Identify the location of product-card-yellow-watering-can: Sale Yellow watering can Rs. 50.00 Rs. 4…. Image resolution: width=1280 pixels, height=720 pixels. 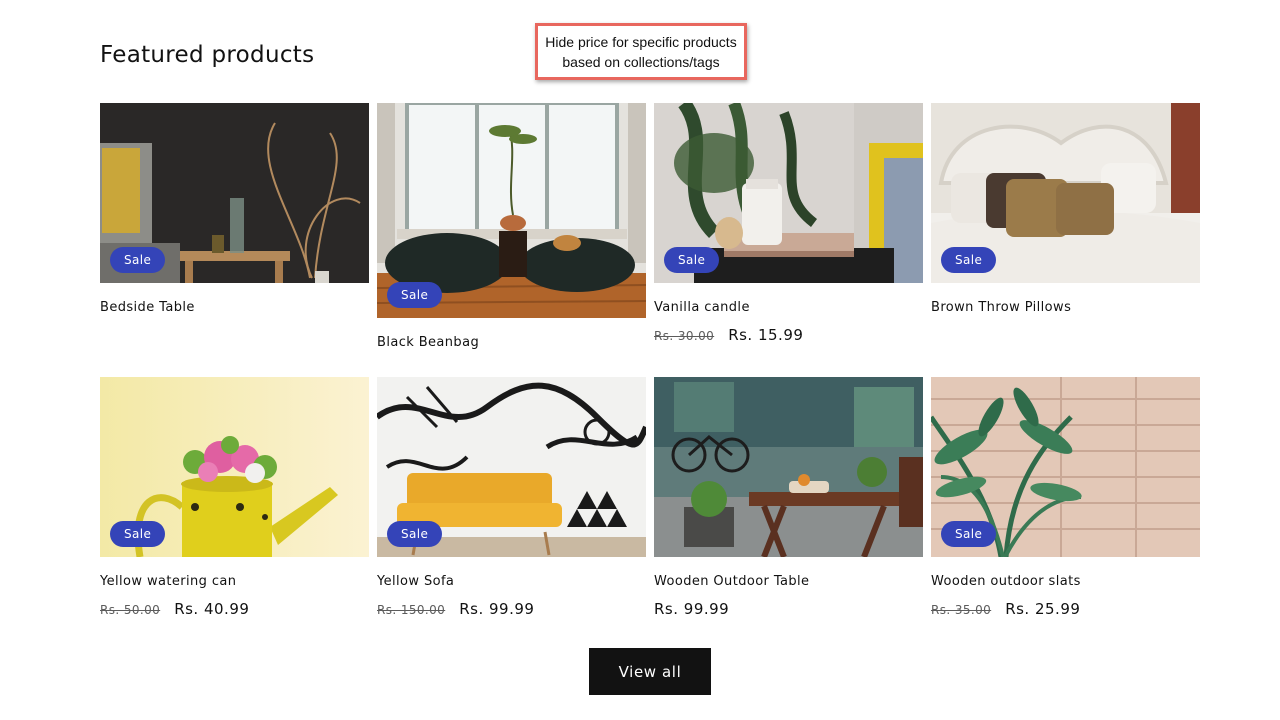
(234, 498).